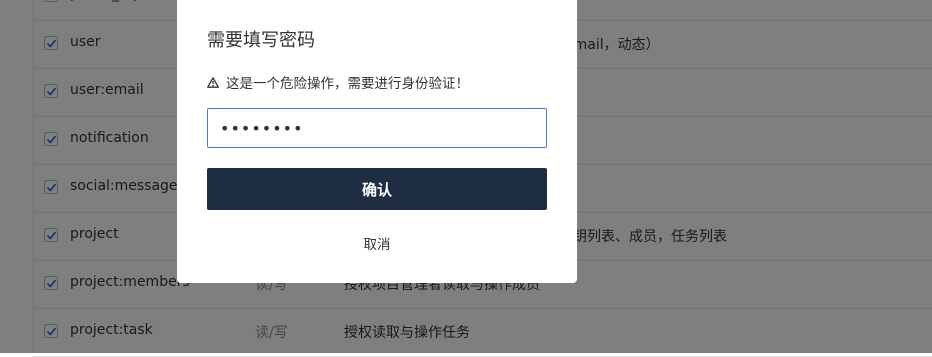  I want to click on warning-text: 这是一个危险操作，需要进行身份验证！, so click(347, 84).